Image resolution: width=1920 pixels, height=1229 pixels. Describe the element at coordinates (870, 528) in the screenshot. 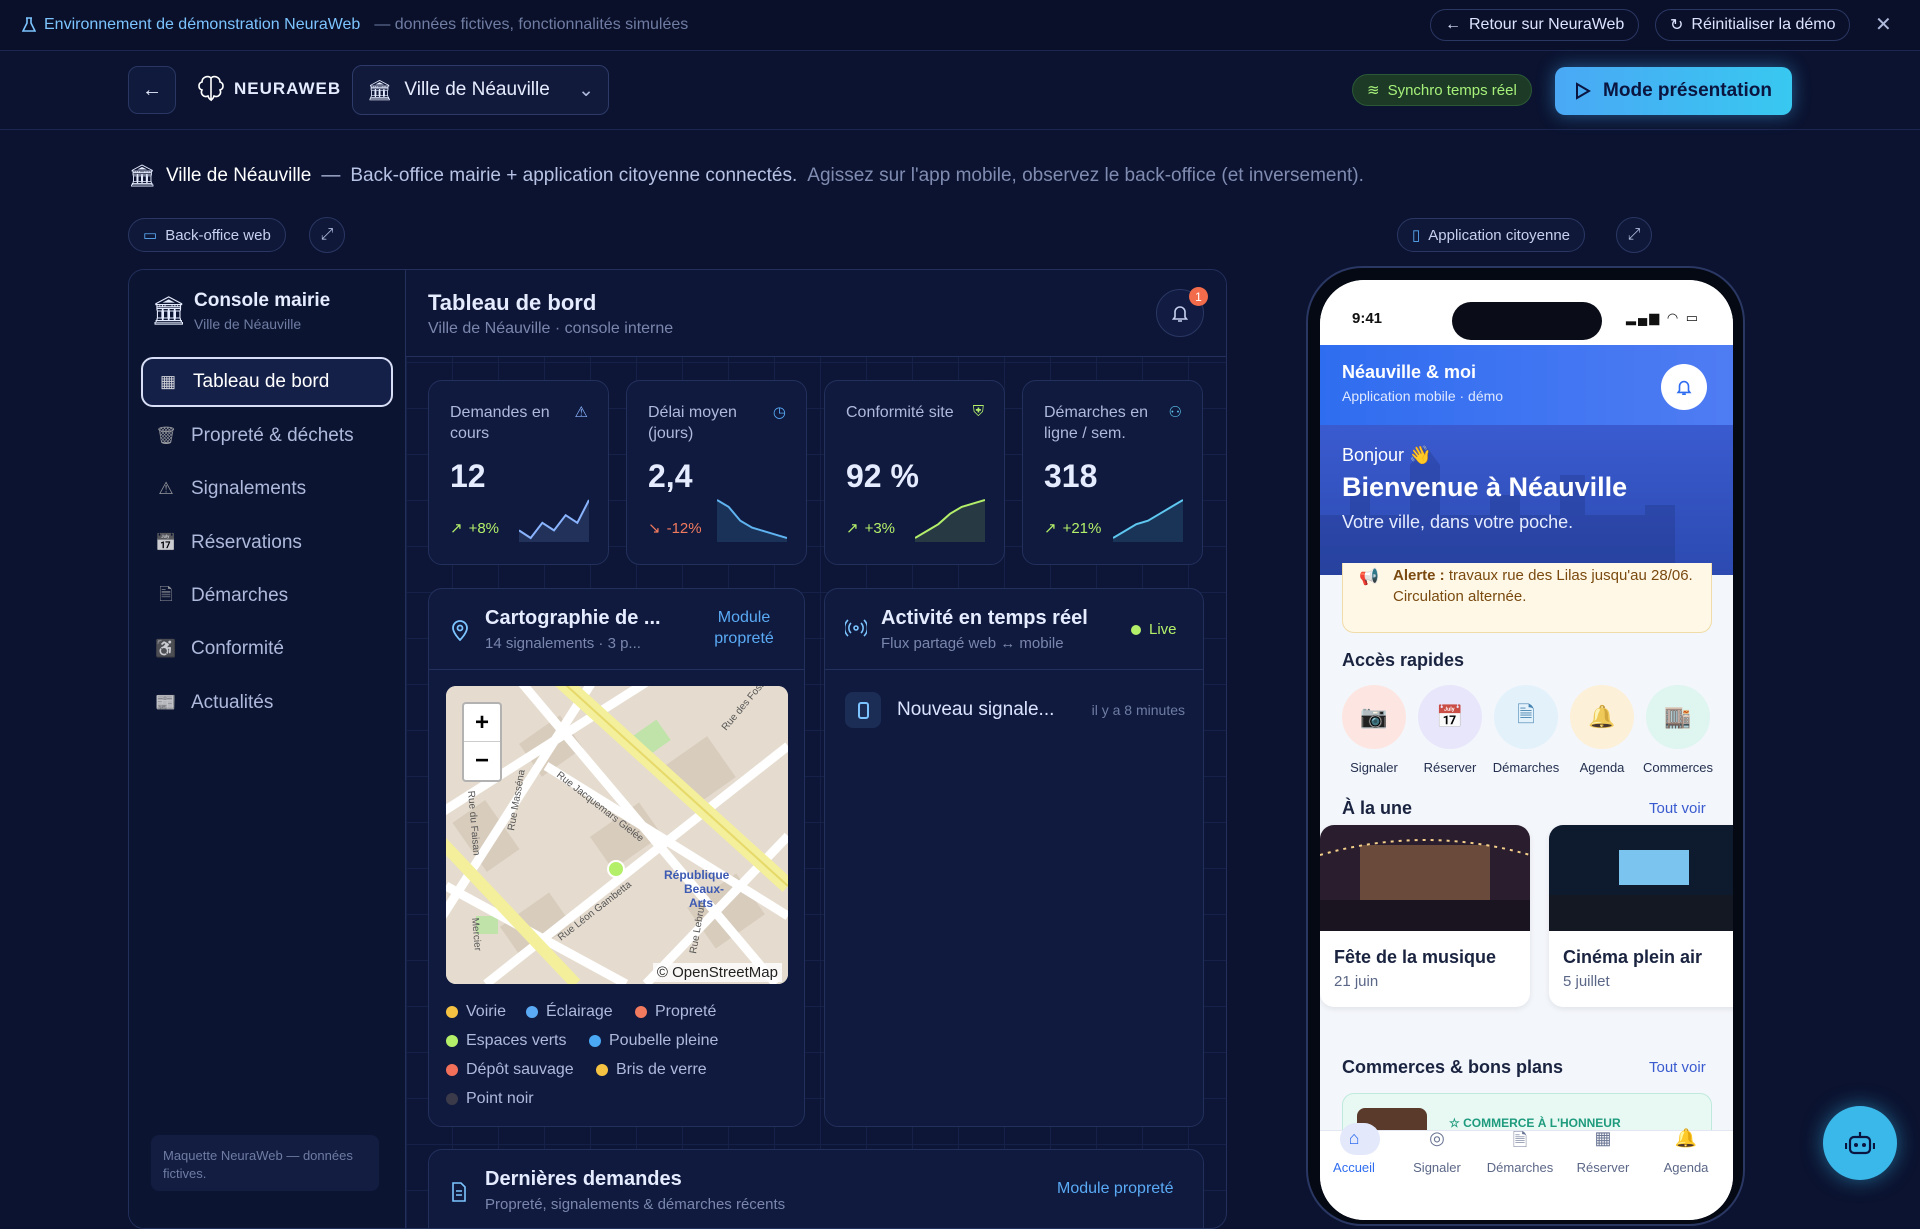

I see `kpi-change: ↗ +3%` at that location.